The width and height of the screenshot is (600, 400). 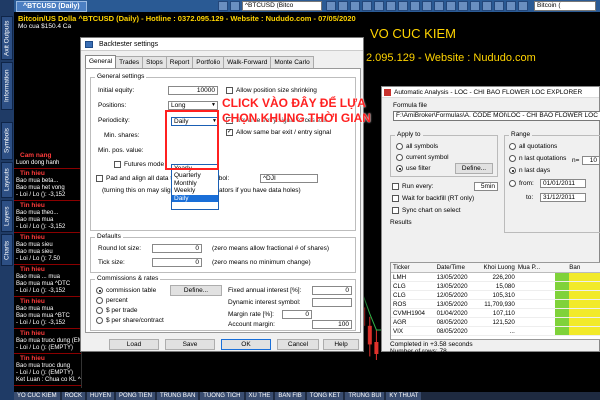 I want to click on results-column-header: Ban, so click(x=584, y=267).